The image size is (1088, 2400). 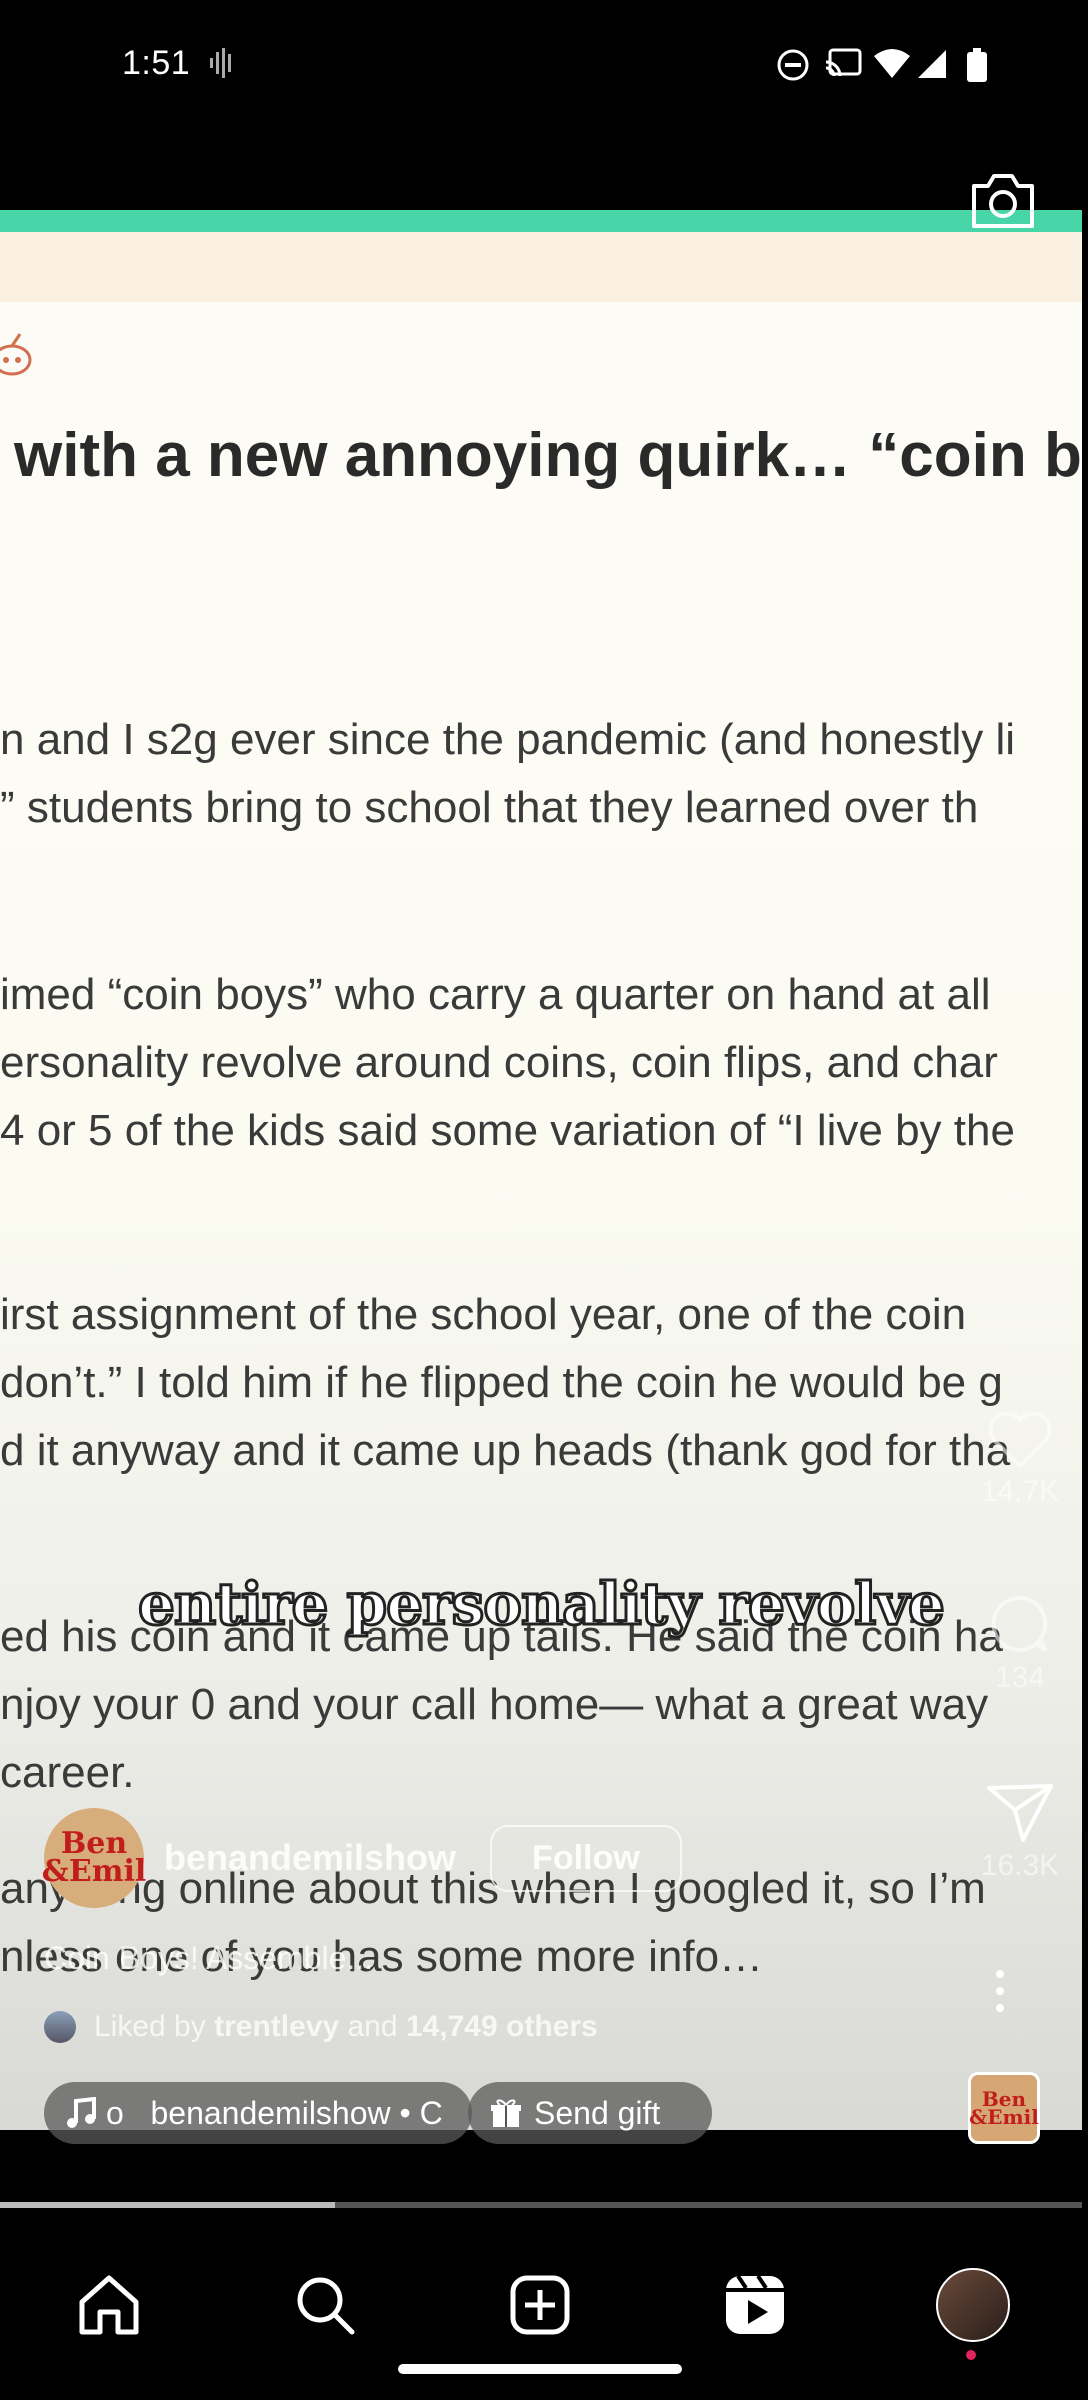 What do you see at coordinates (540, 2305) in the screenshot?
I see `create-icon` at bounding box center [540, 2305].